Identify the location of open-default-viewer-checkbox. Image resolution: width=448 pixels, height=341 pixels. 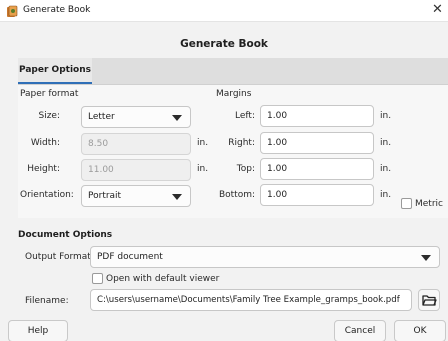
(97, 278).